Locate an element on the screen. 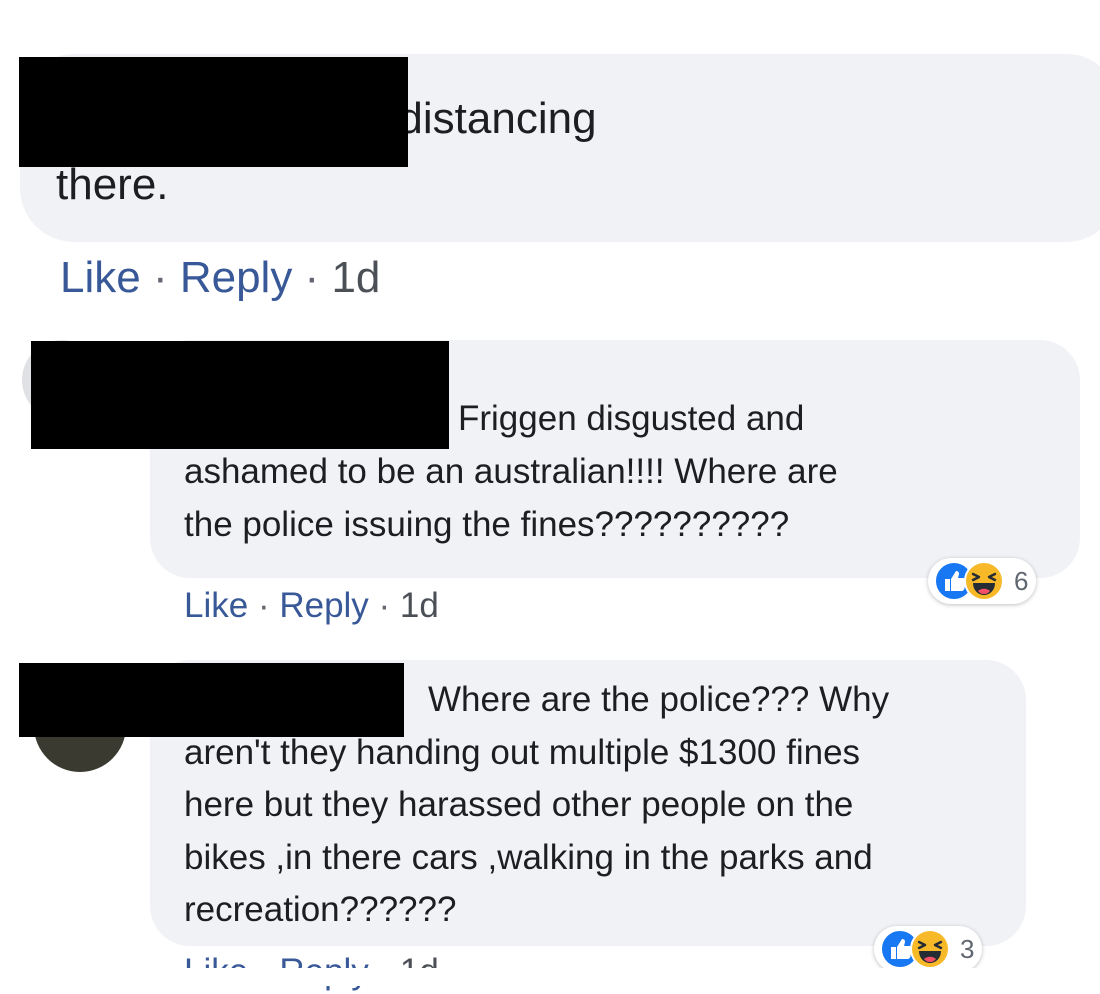 This screenshot has height=994, width=1100. comment-actions-1: Like · Reply · 1d is located at coordinates (220, 278).